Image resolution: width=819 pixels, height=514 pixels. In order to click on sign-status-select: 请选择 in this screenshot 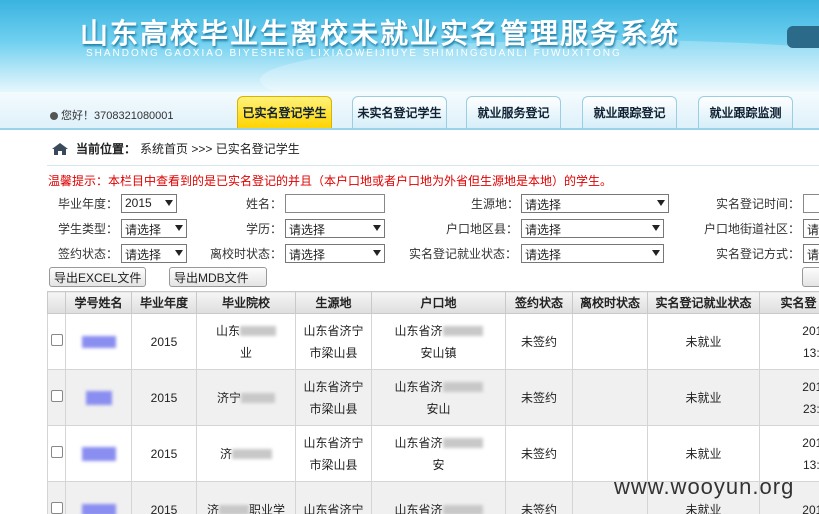, I will do `click(154, 253)`.